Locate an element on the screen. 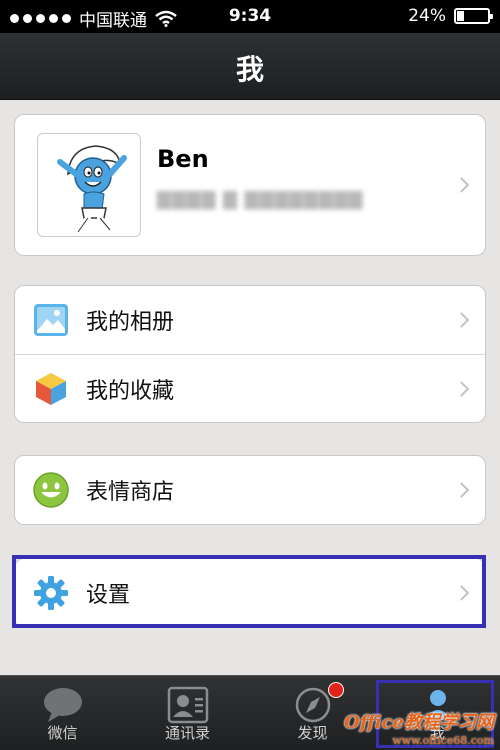 The image size is (500, 750). status-left: 中国联通 is located at coordinates (93, 18).